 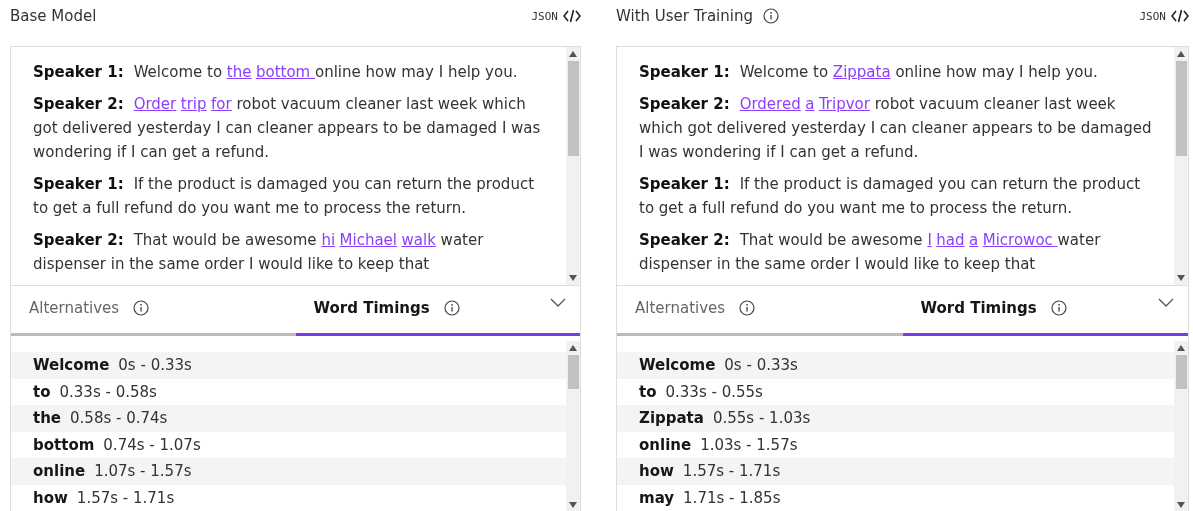 I want to click on transcript-utterance: Speaker 2: Order trip for robot vacuum cleaner last week which got delivered yesterday I can cleaner appears to be damaged I was wondering if I can get a refund., so click(x=287, y=128).